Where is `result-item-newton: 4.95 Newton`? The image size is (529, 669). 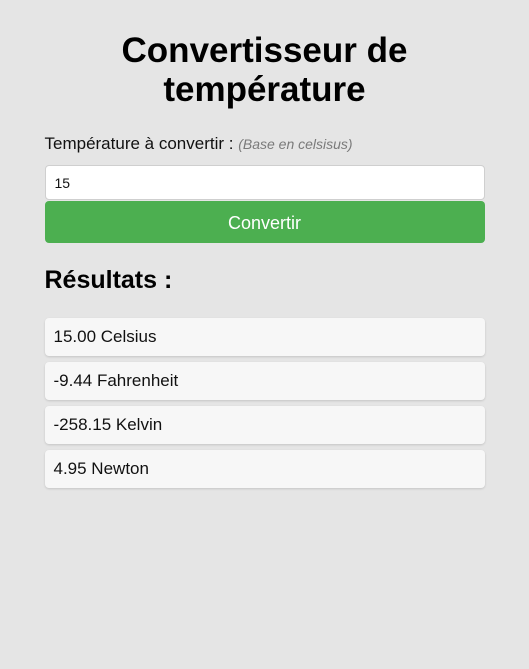
result-item-newton: 4.95 Newton is located at coordinates (264, 469).